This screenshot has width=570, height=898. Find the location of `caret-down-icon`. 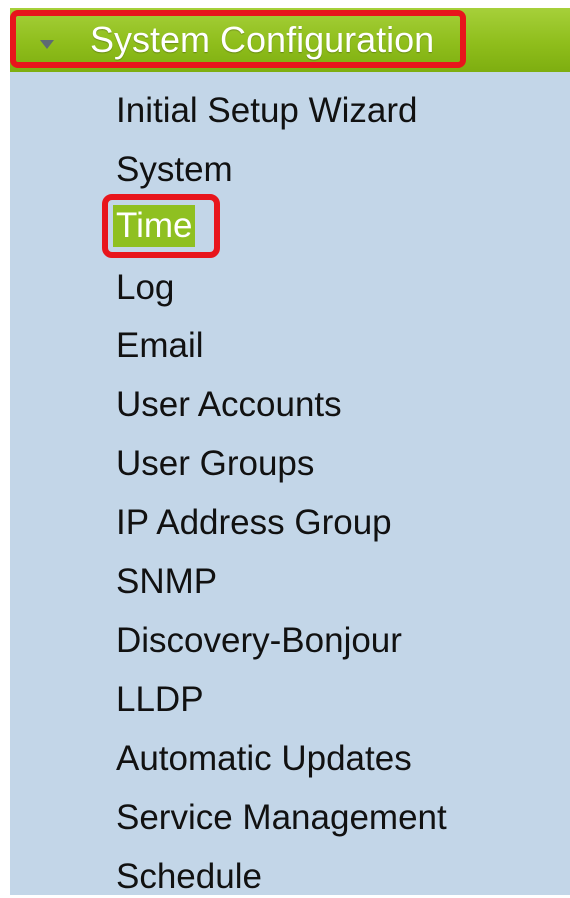

caret-down-icon is located at coordinates (47, 44).